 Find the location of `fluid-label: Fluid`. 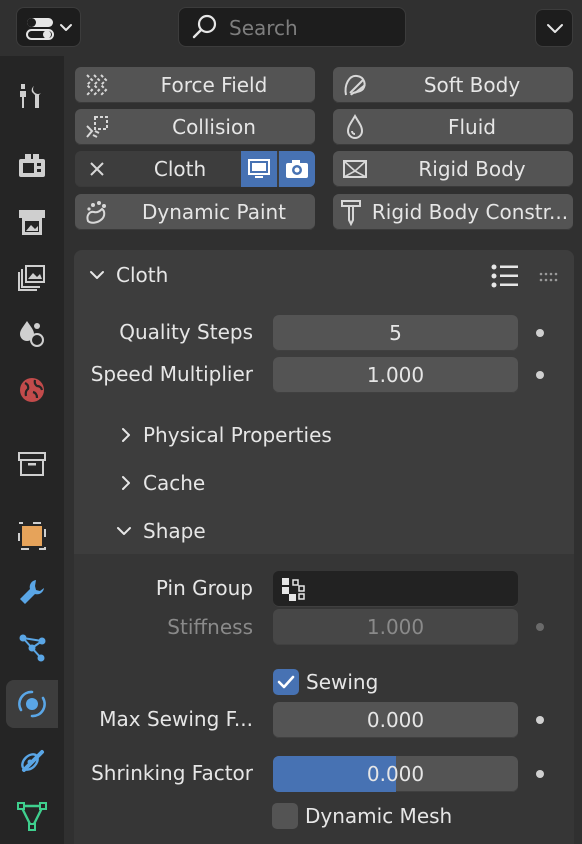

fluid-label: Fluid is located at coordinates (472, 127).